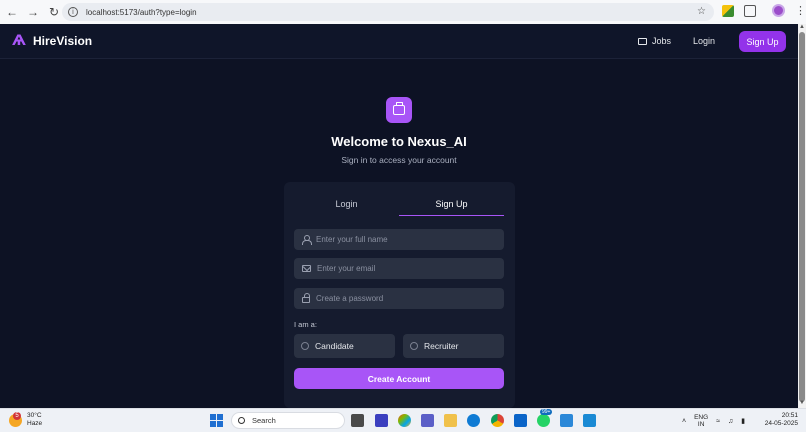  Describe the element at coordinates (473, 420) in the screenshot. I see `edge-icon` at that location.